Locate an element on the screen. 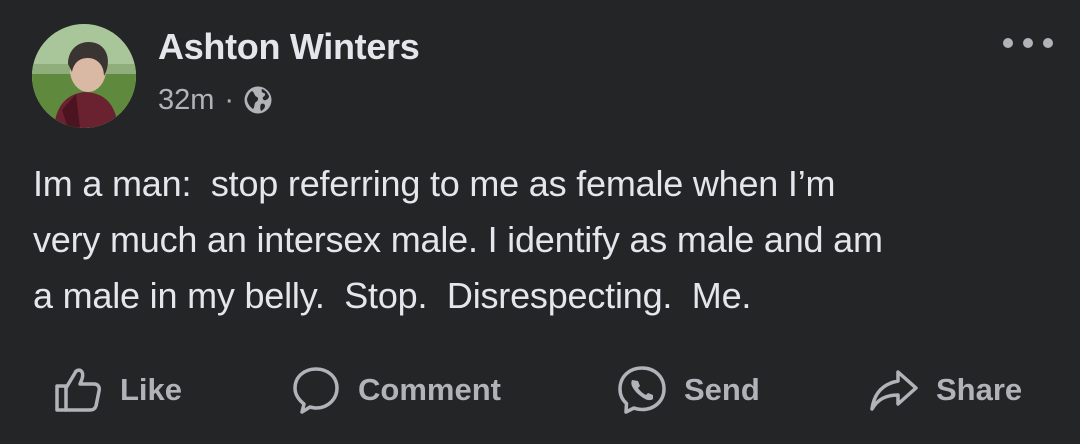 Image resolution: width=1080 pixels, height=444 pixels. comment-label: Comment is located at coordinates (429, 389).